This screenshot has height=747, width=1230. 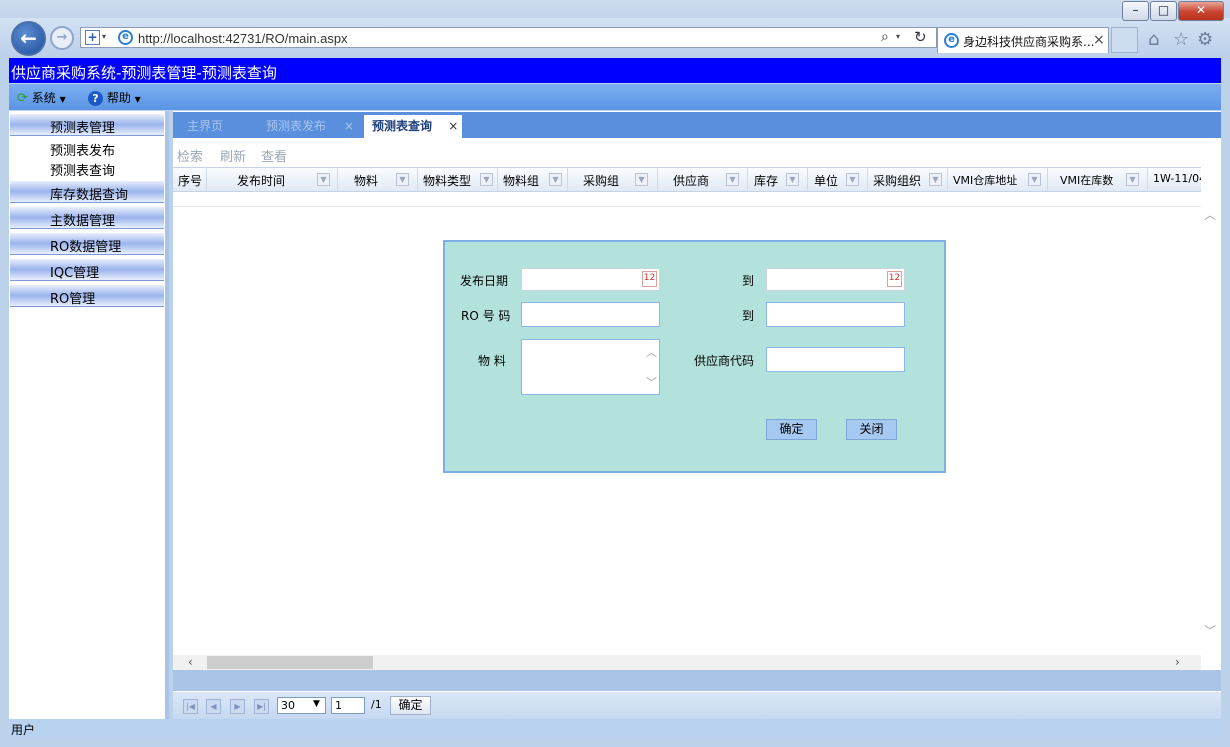 I want to click on favorites-star-icon: ☆, so click(x=1181, y=39).